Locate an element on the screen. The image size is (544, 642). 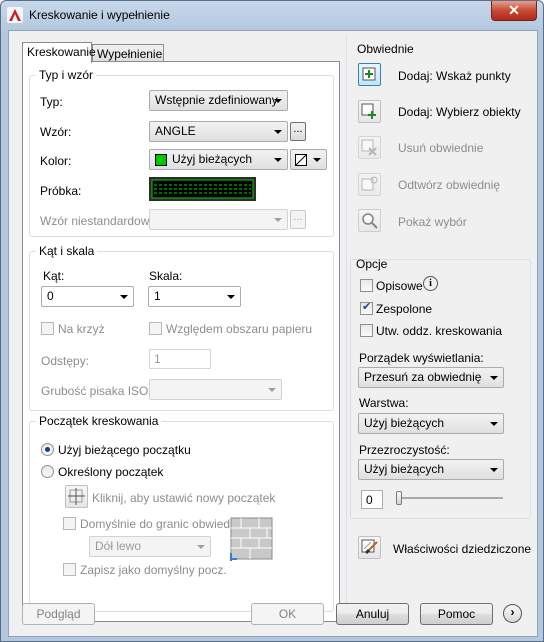
transparency-input: 0 is located at coordinates (372, 499).